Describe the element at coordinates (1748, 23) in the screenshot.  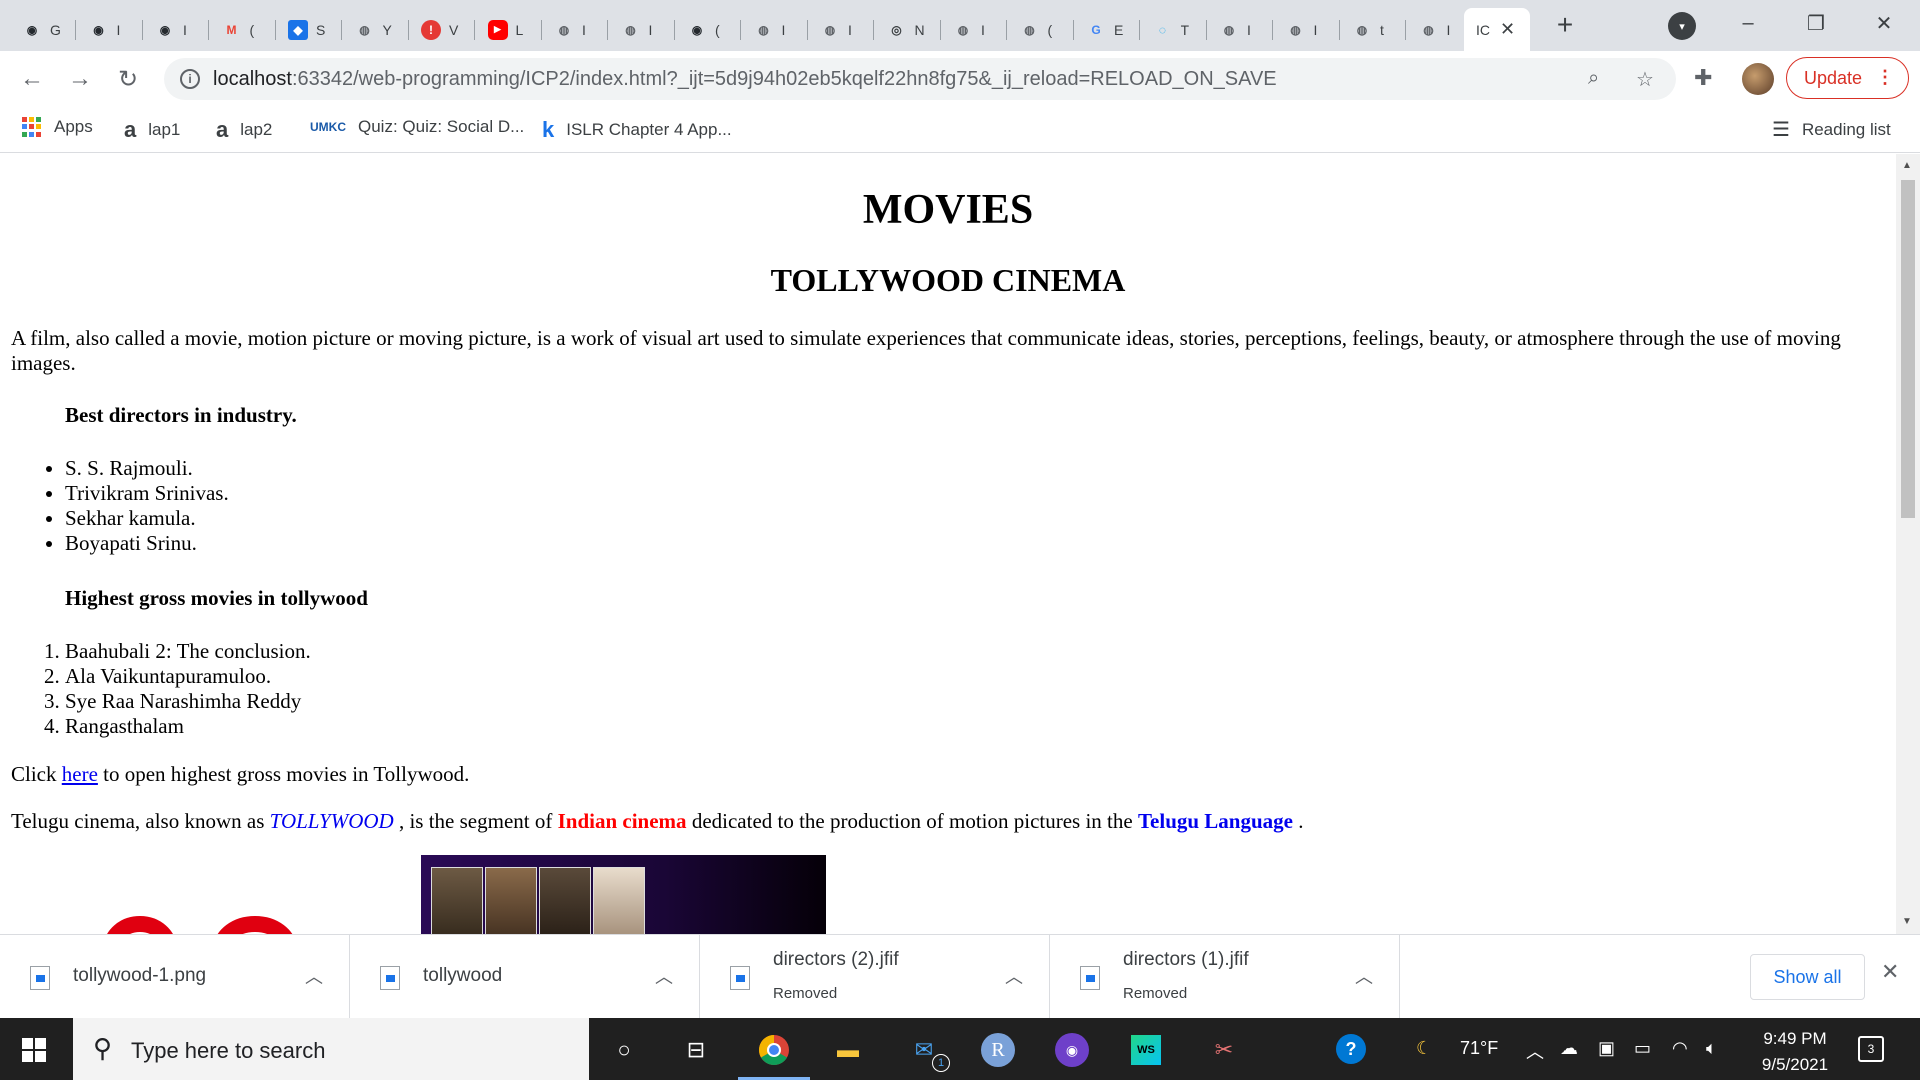
I see `minimize-icon: –` at that location.